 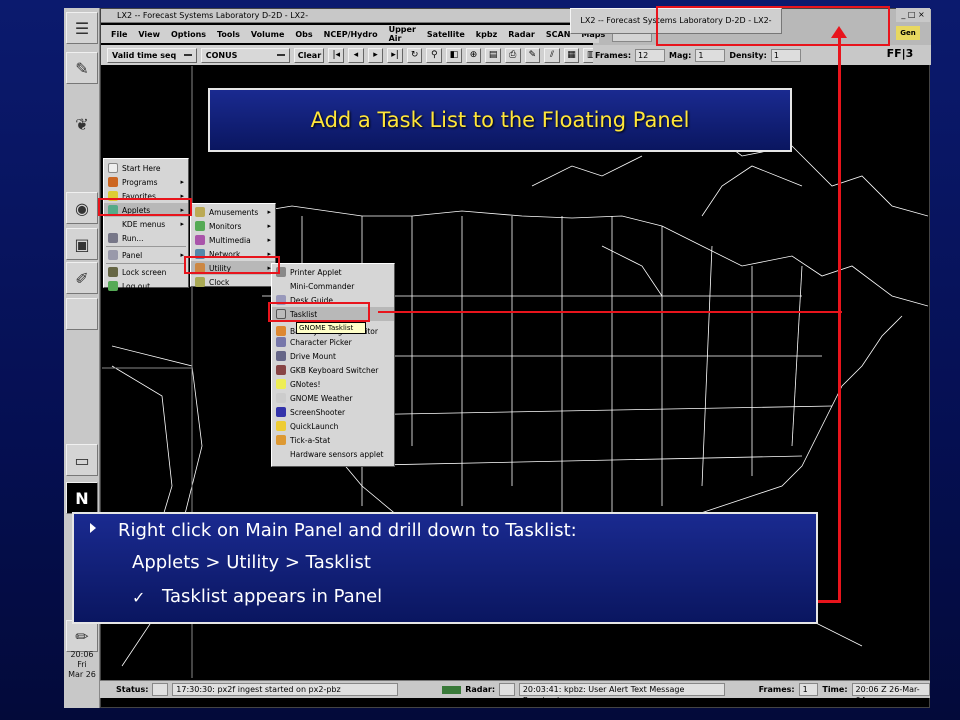 What do you see at coordinates (908, 33) in the screenshot?
I see `gen-button: Gen` at bounding box center [908, 33].